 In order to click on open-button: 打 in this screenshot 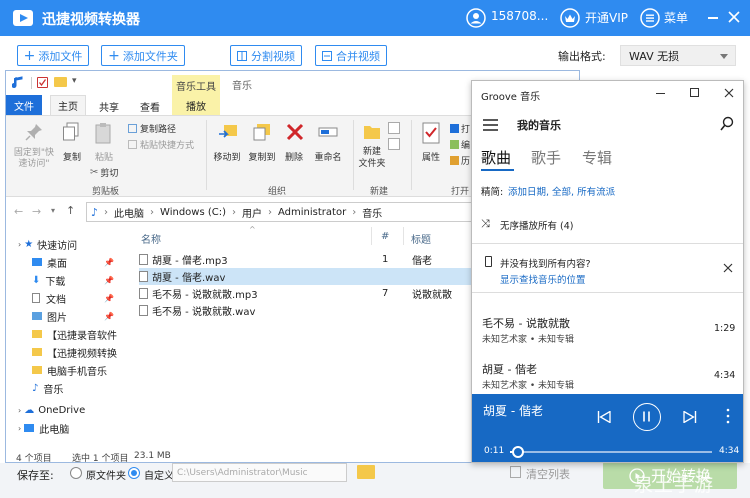, I will do `click(460, 128)`.